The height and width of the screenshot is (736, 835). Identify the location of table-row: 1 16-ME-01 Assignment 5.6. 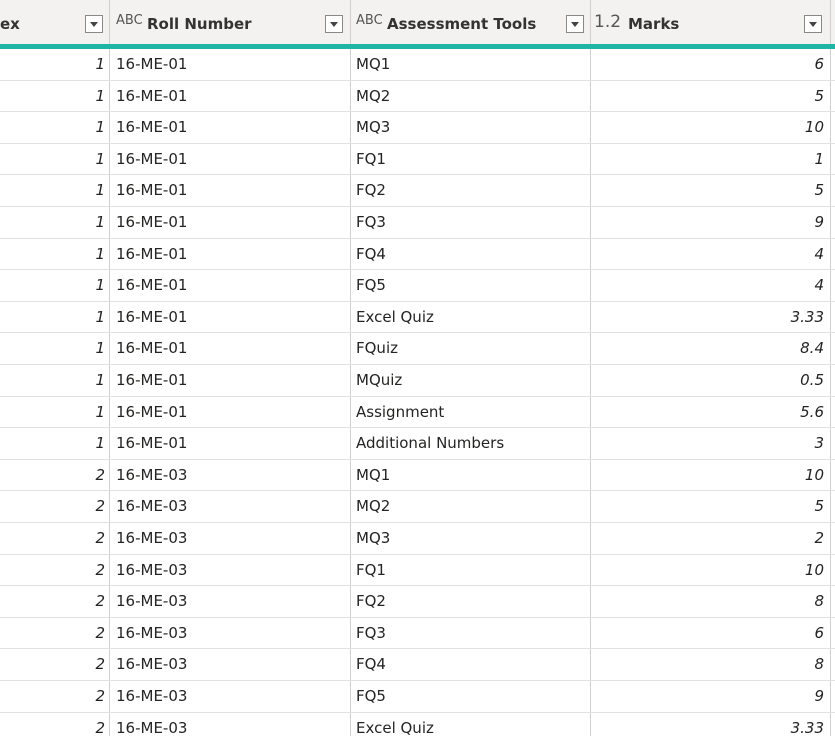
(417, 412).